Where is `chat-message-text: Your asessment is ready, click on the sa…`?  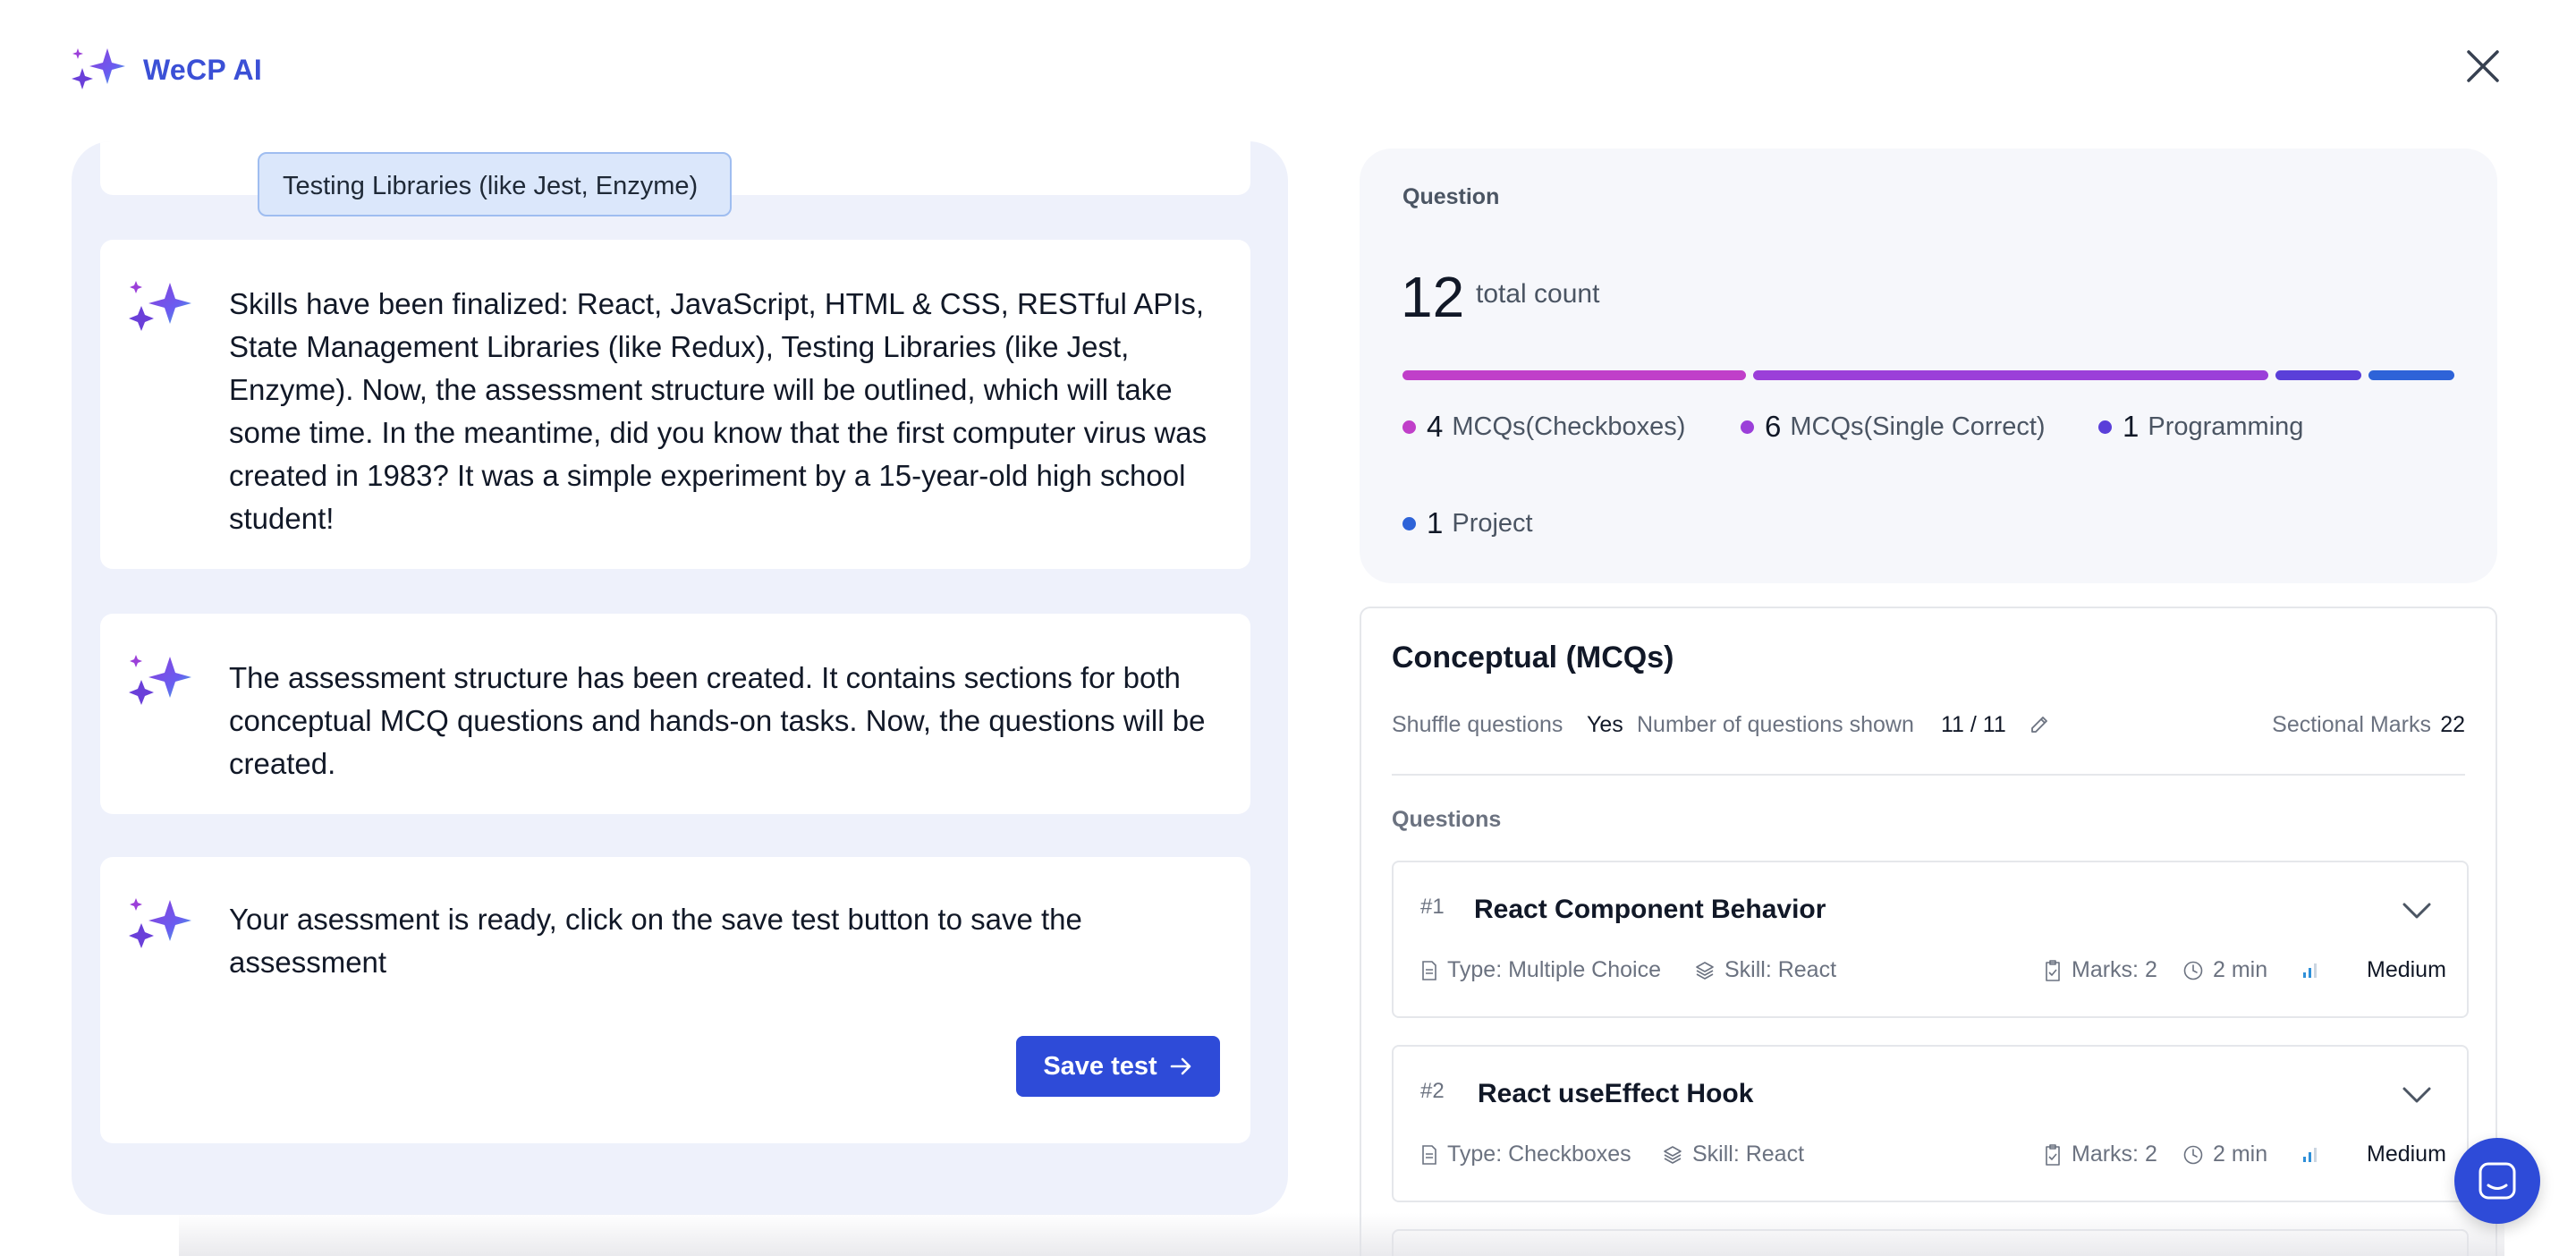 chat-message-text: Your asessment is ready, click on the sa… is located at coordinates (655, 941).